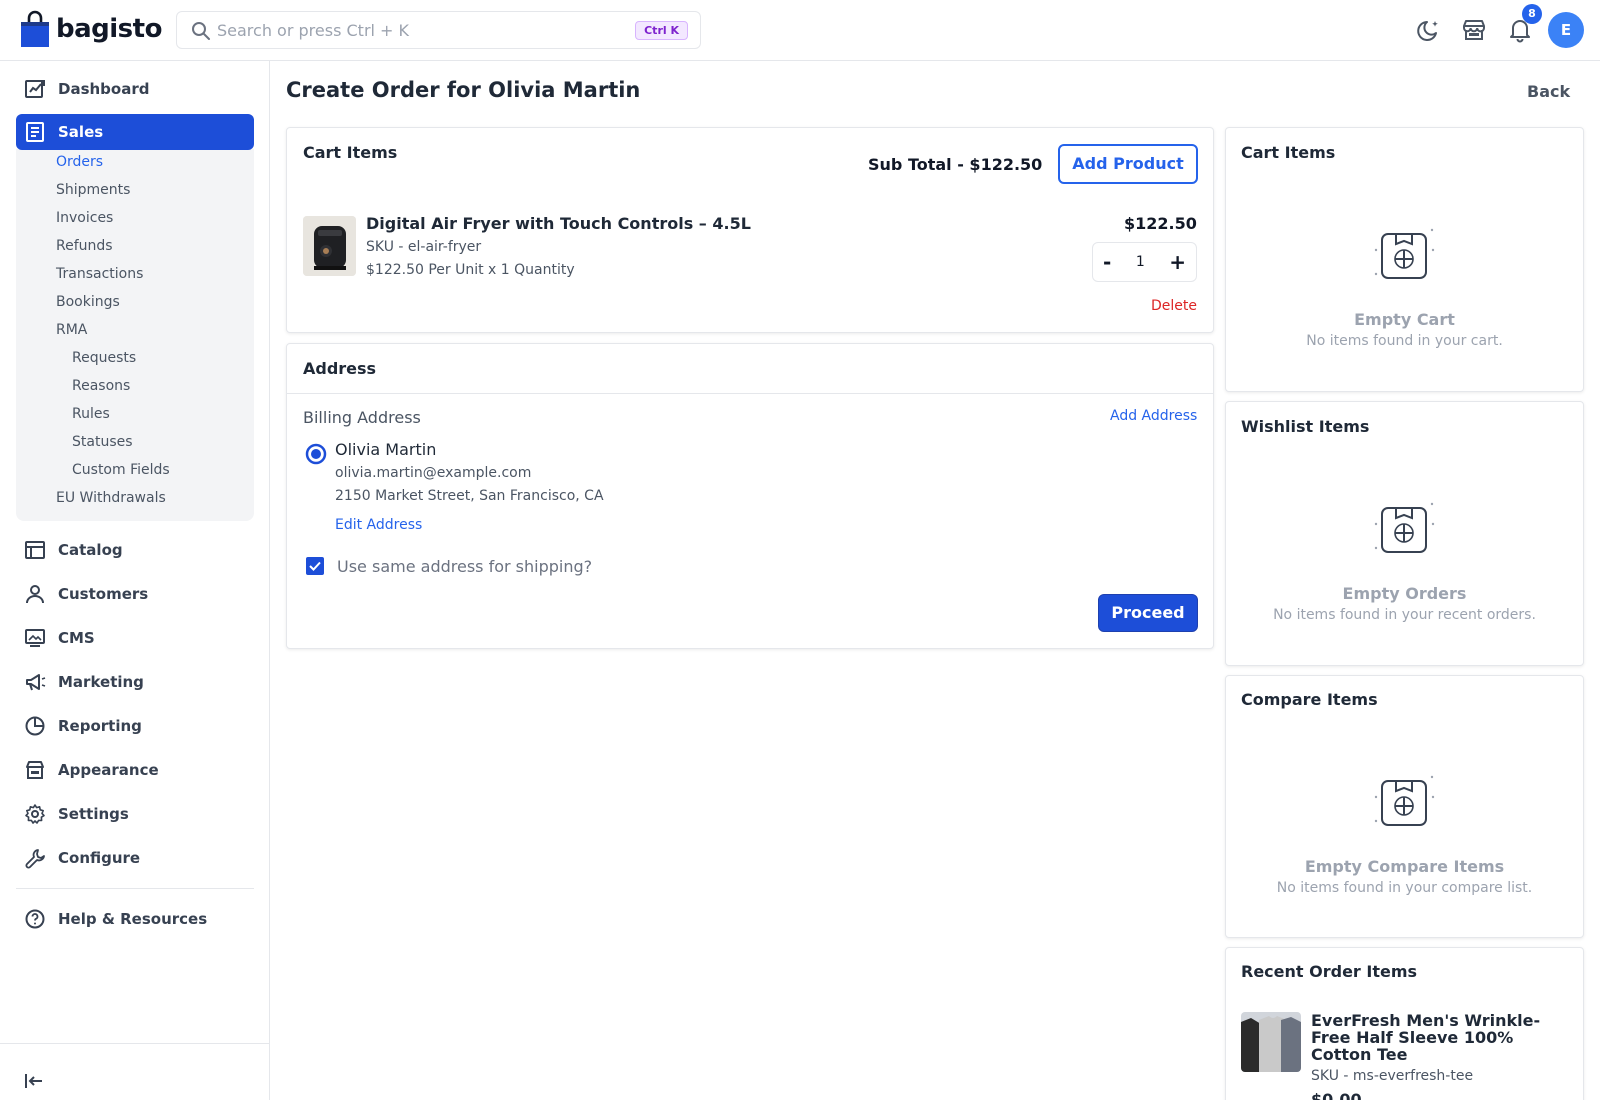 The width and height of the screenshot is (1600, 1100). What do you see at coordinates (135, 888) in the screenshot?
I see `sidebar-divider` at bounding box center [135, 888].